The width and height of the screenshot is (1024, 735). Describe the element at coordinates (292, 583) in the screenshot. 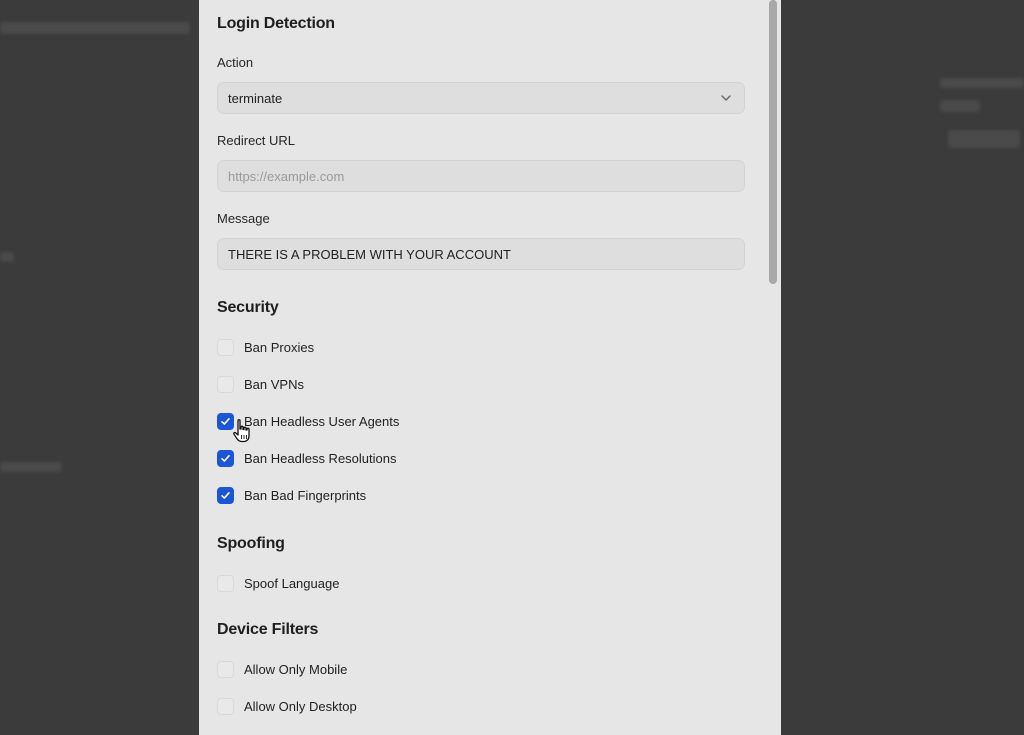

I see `spoof-language-label: Spoof Language` at that location.